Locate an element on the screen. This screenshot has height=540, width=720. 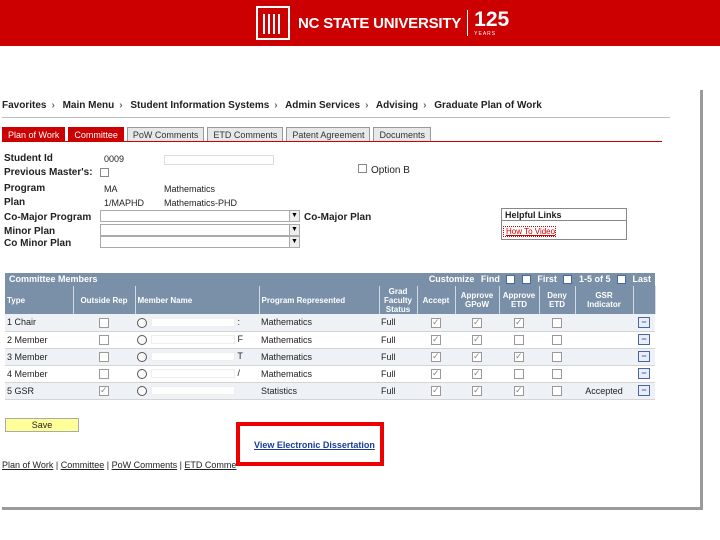
how-to-video-link: How To Video is located at coordinates (530, 231).